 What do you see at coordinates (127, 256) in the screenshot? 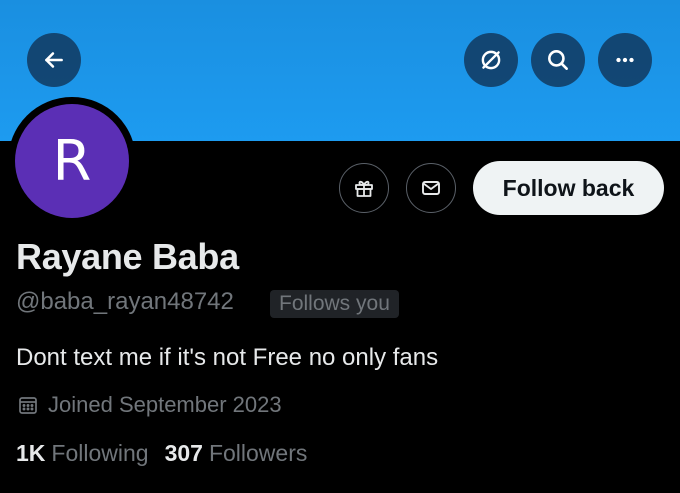
I see `profile-name: Rayane Baba` at bounding box center [127, 256].